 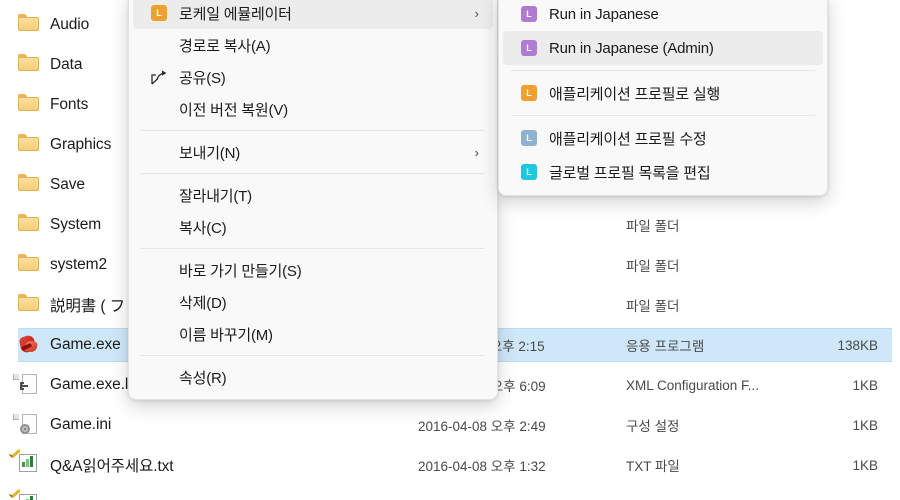 I want to click on menu-item-icon, so click(x=159, y=77).